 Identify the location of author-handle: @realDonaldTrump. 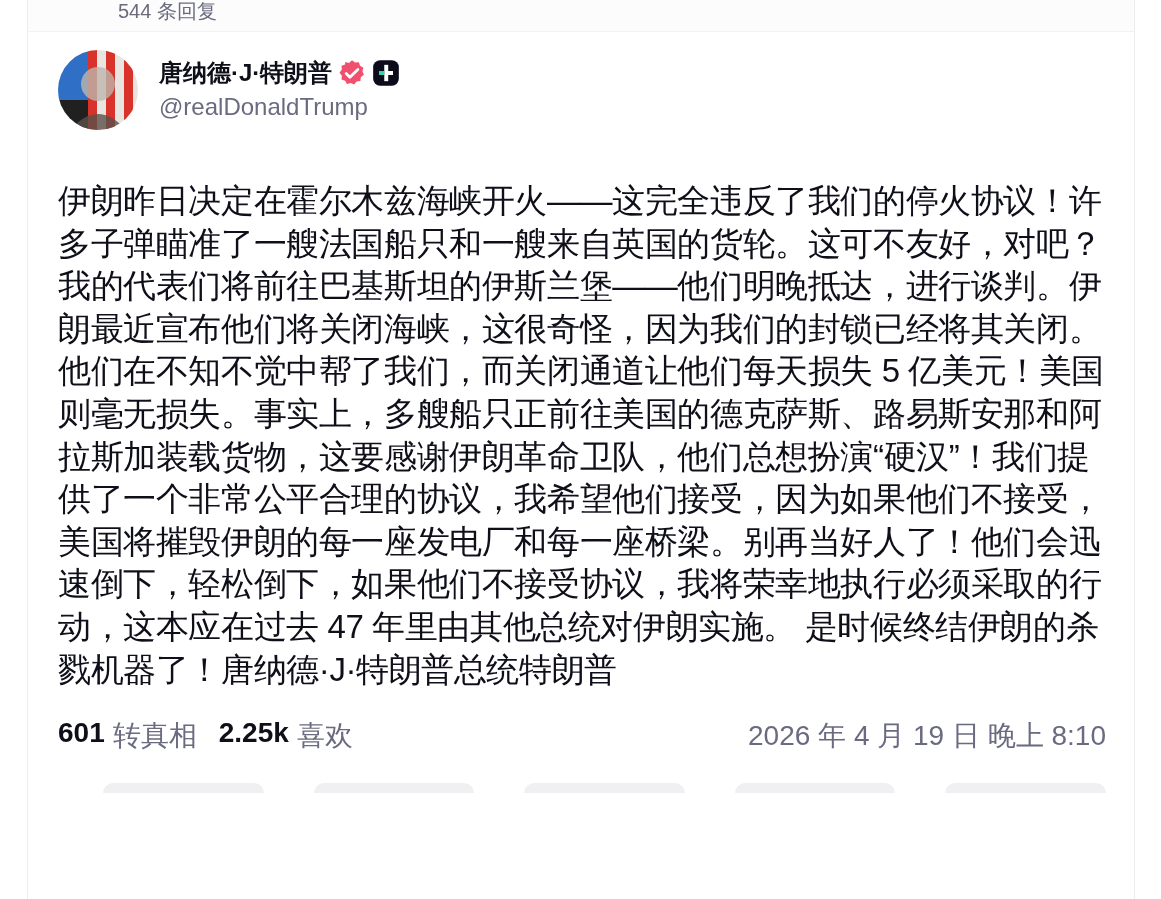
(280, 107).